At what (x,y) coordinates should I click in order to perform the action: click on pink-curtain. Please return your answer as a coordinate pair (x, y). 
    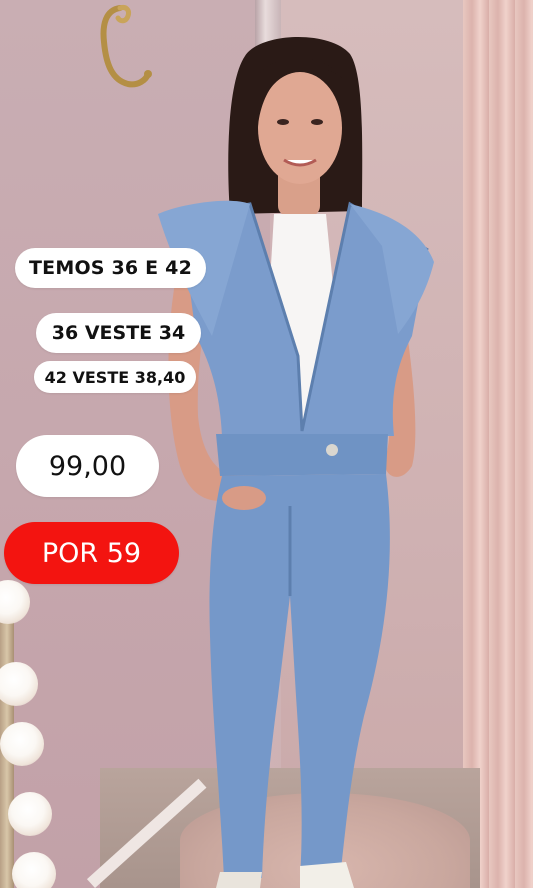
    Looking at the image, I should click on (498, 444).